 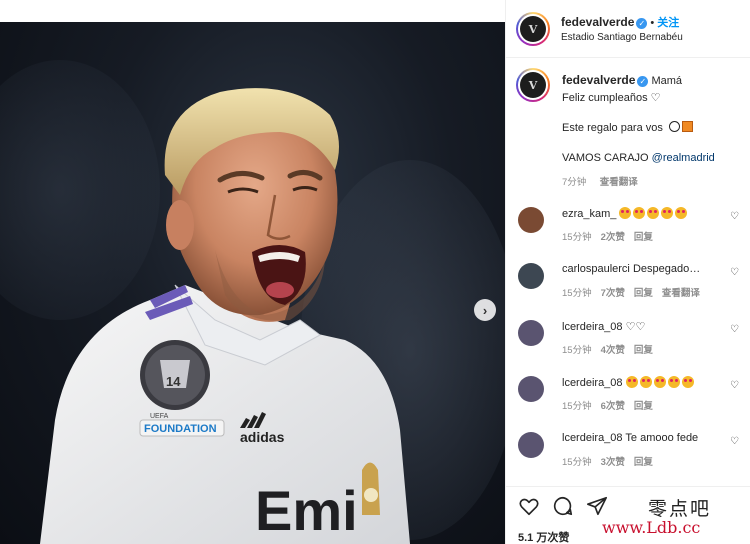 I want to click on caption-line-4: VAMOS CARAJO, so click(x=607, y=158).